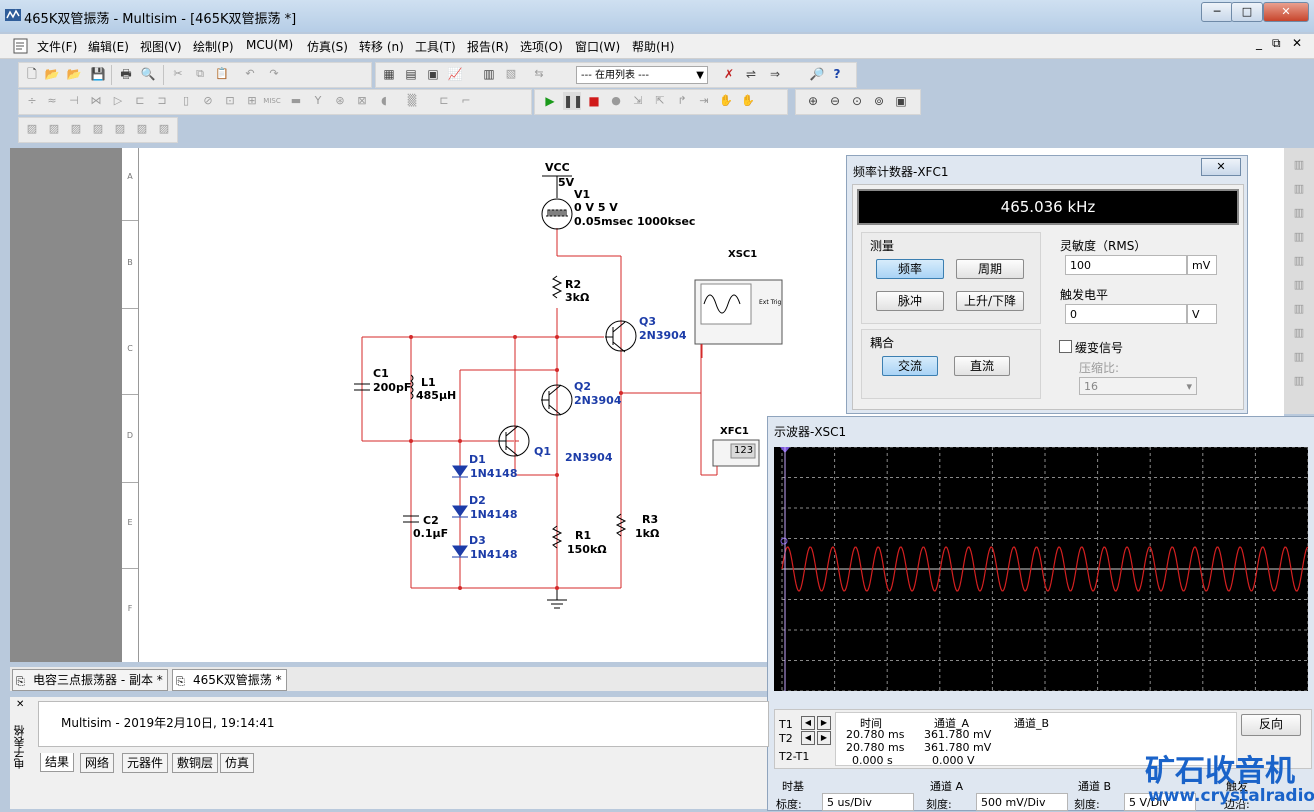 Image resolution: width=1314 pixels, height=812 pixels. I want to click on database-icon: ▣, so click(433, 74).